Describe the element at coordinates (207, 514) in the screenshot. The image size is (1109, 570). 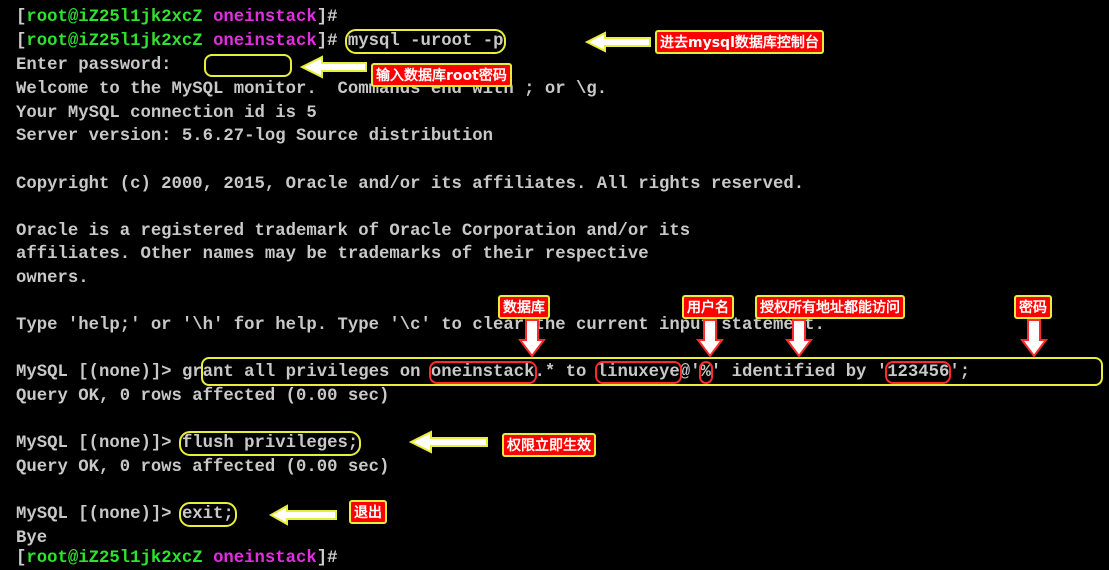
I see `exit-command: exit;` at that location.